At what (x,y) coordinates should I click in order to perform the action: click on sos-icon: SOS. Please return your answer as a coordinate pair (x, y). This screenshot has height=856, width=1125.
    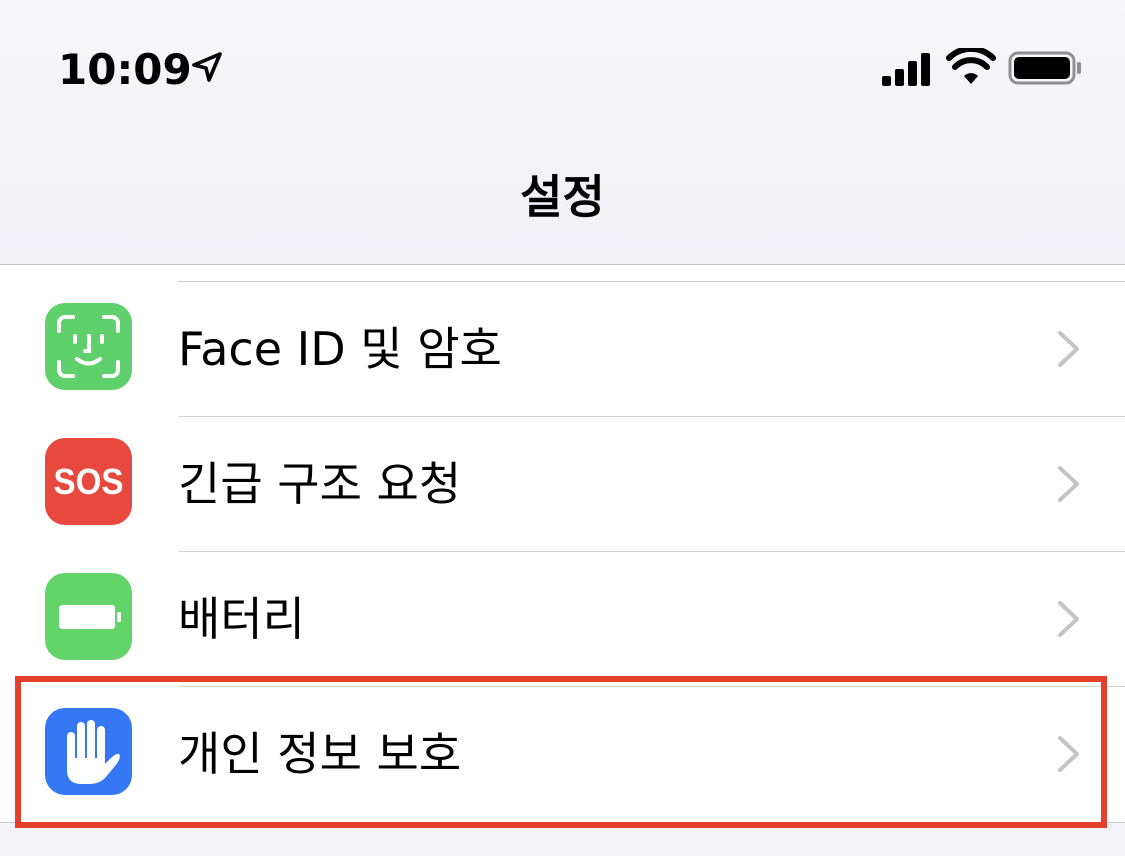
    Looking at the image, I should click on (88, 481).